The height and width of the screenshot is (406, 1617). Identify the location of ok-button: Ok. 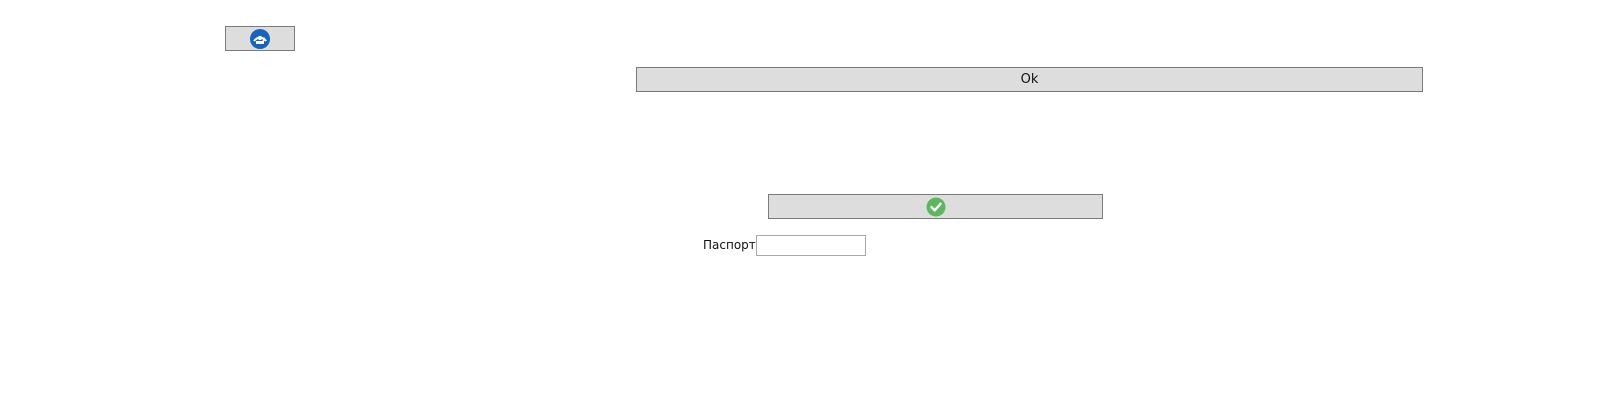
(1029, 79).